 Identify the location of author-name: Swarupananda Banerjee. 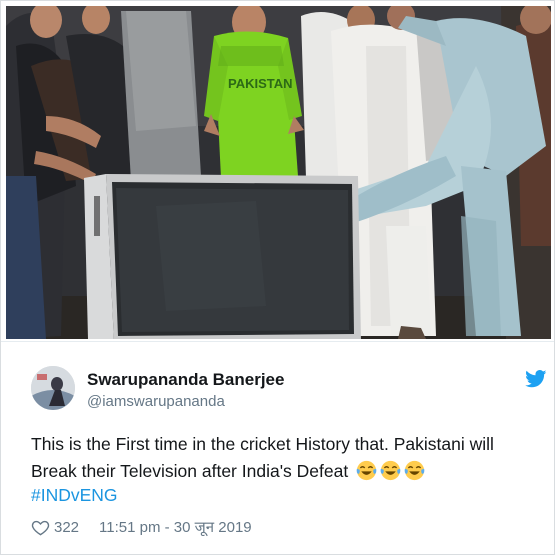
(185, 380).